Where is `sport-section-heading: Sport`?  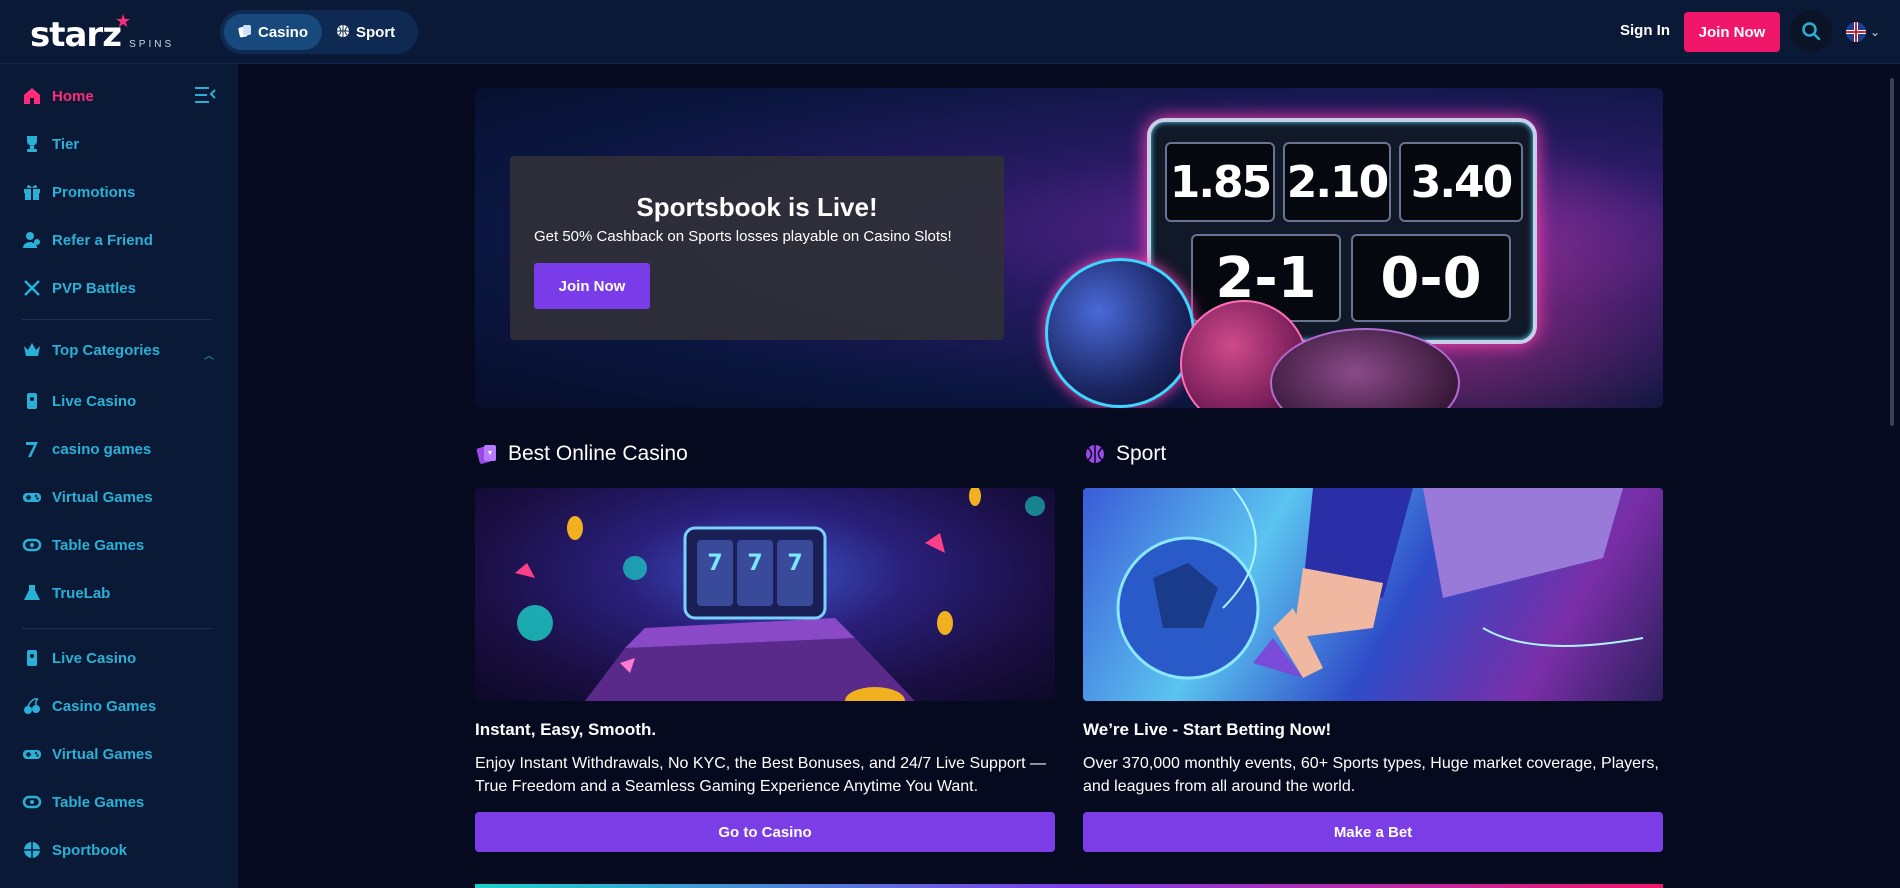 sport-section-heading: Sport is located at coordinates (1125, 454).